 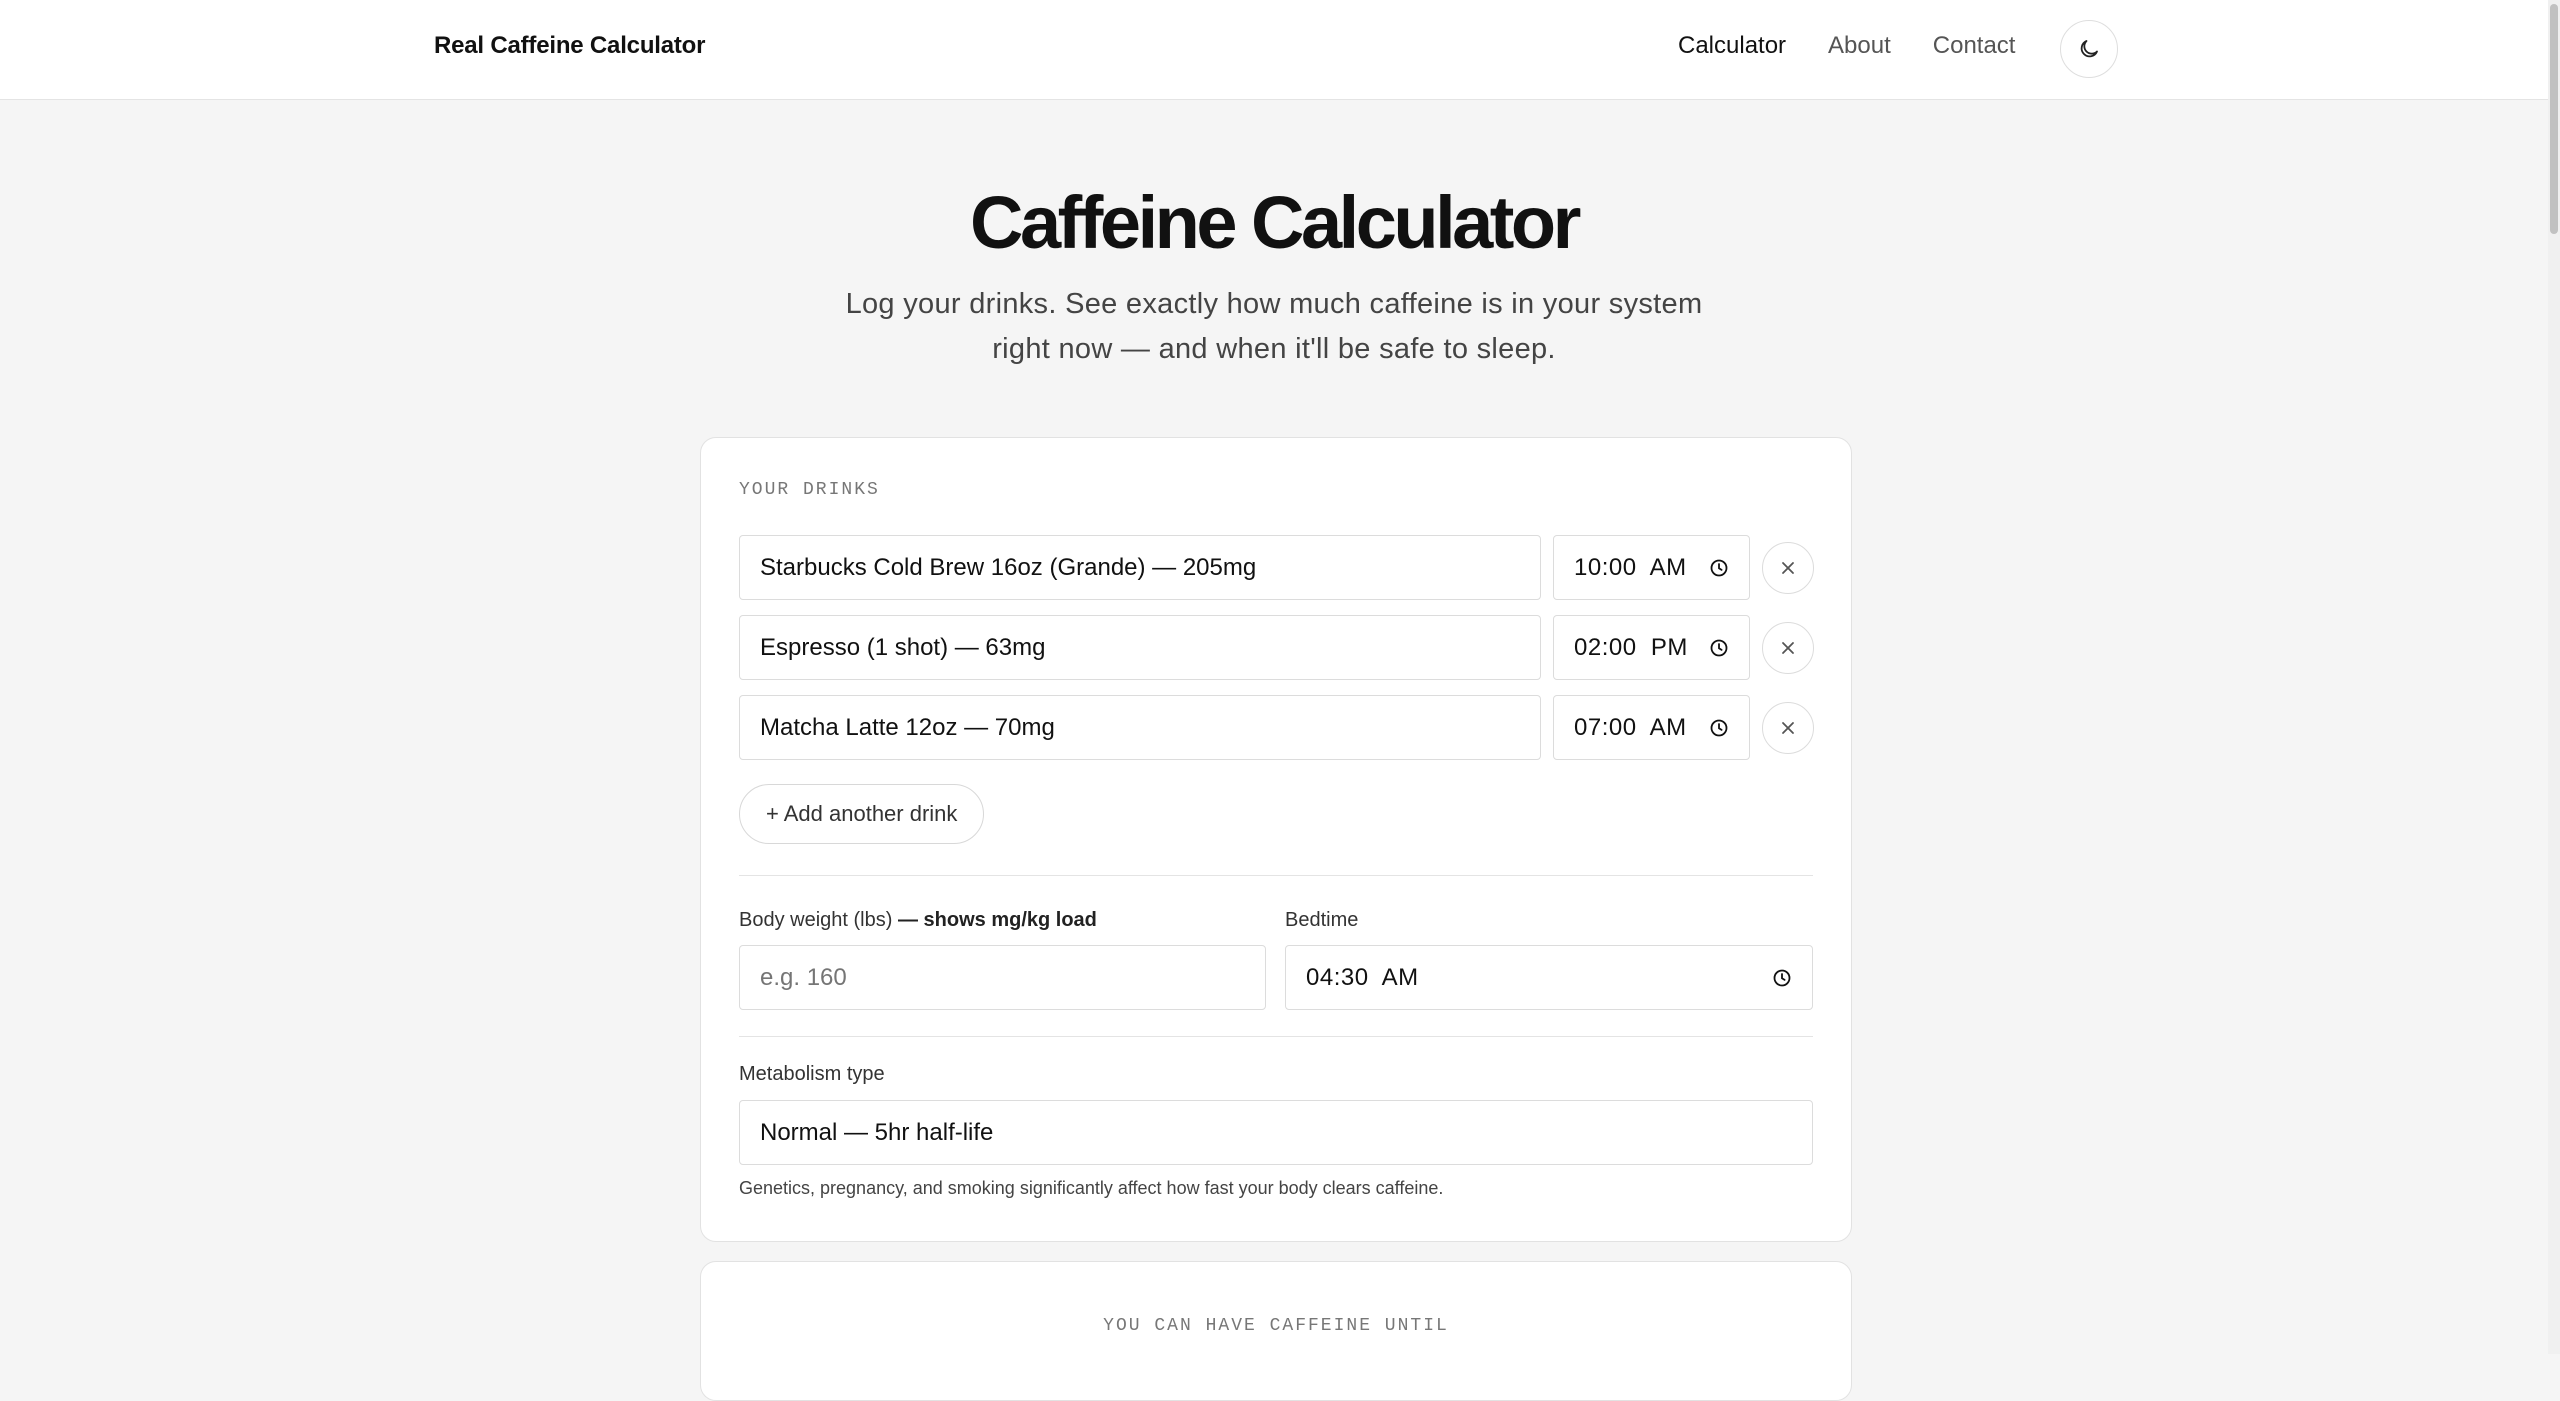 I want to click on drinks-section-label: YOUR DRINKS, so click(x=809, y=490).